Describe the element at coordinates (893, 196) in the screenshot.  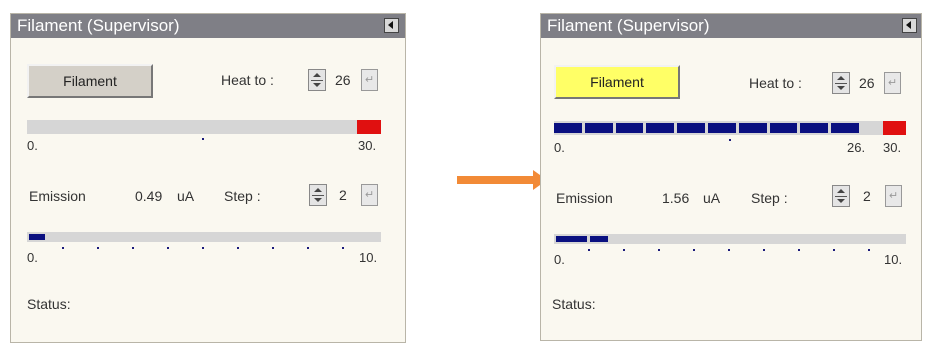
I see `right-step-enter-icon: ↵` at that location.